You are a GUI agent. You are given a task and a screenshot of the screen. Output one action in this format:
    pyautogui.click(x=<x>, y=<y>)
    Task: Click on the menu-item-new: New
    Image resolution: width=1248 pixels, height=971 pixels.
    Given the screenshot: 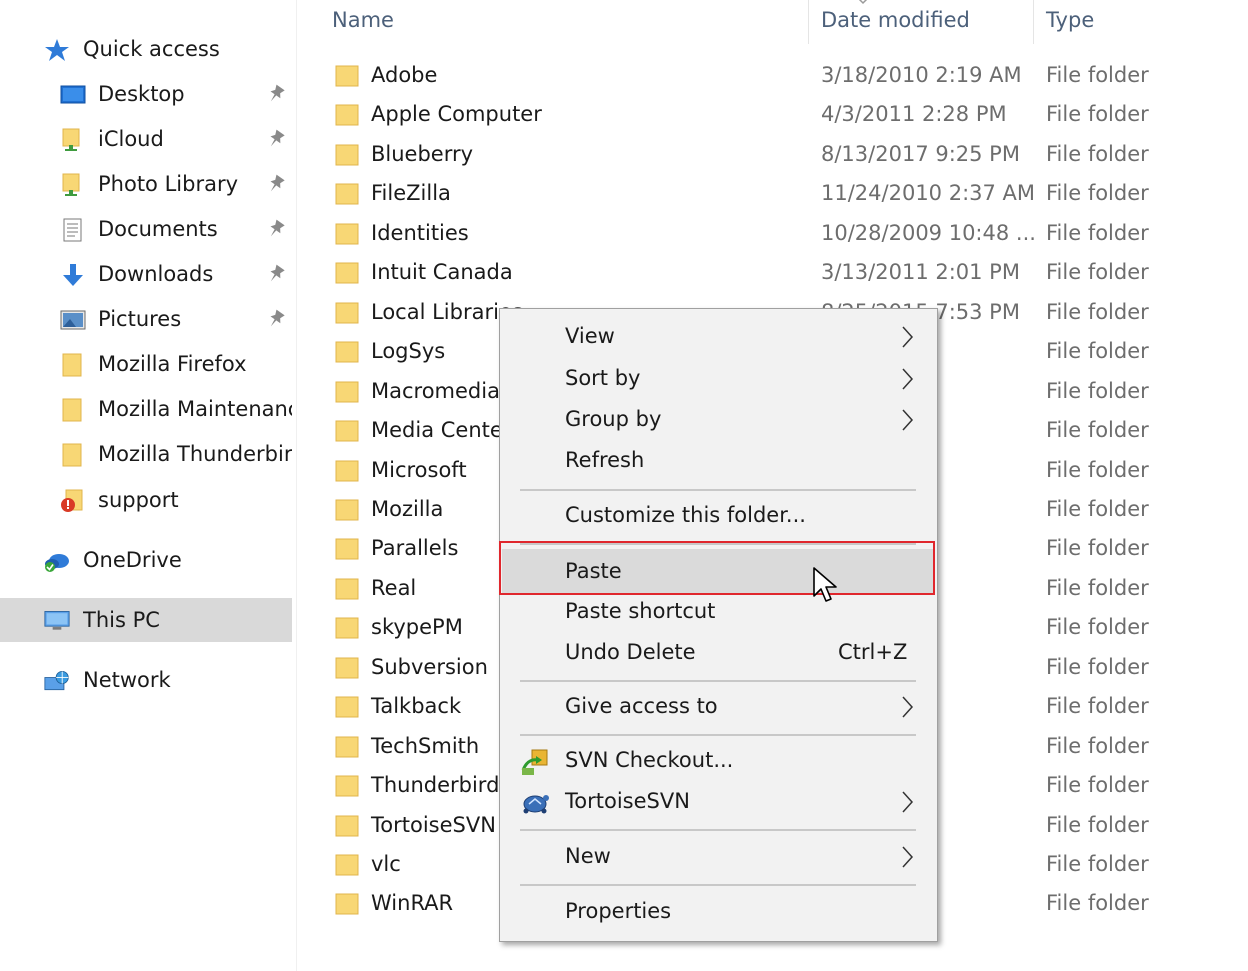 What is the action you would take?
    pyautogui.click(x=718, y=857)
    